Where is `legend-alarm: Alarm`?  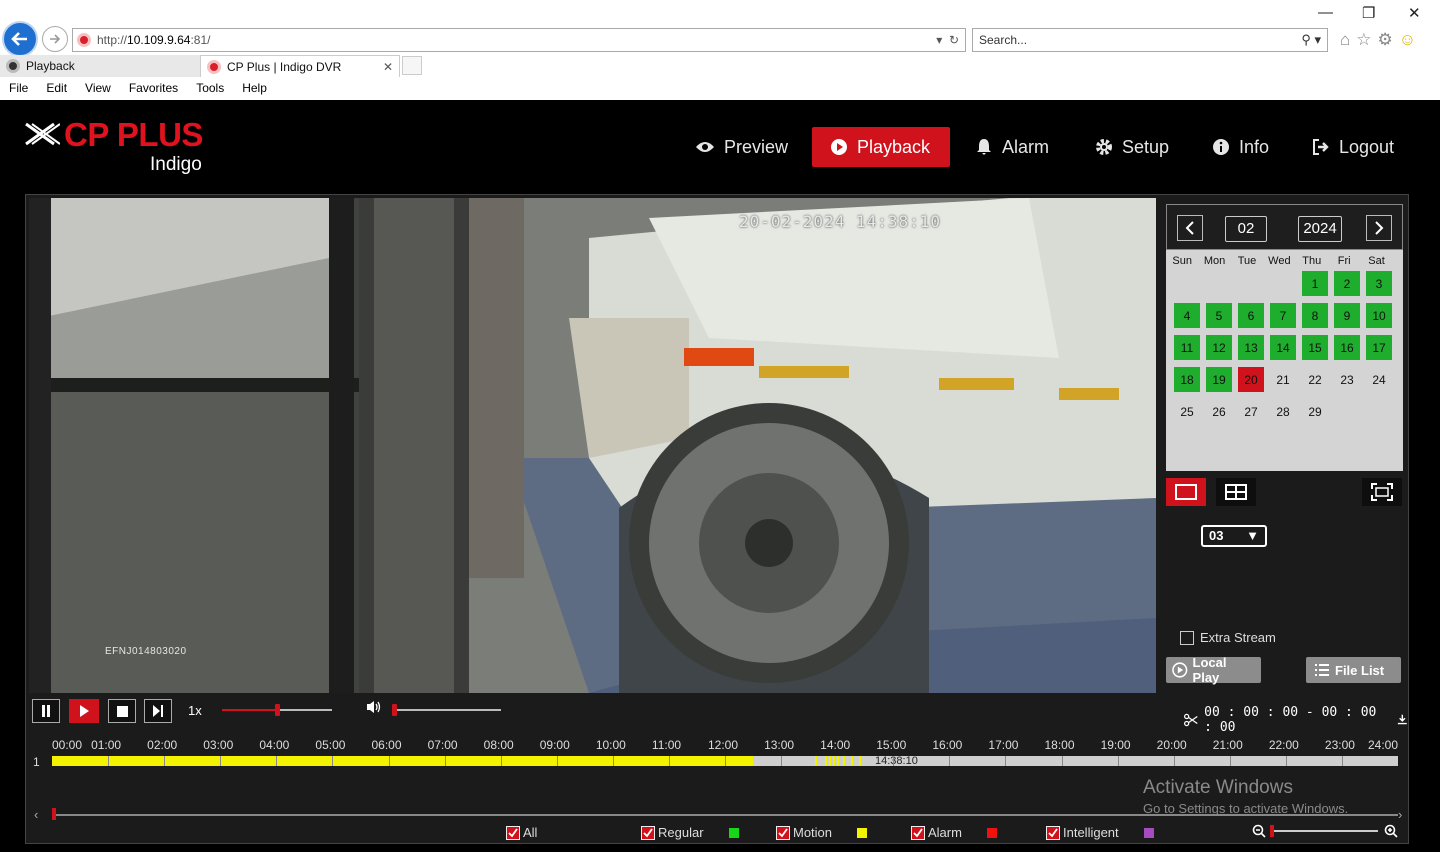 legend-alarm: Alarm is located at coordinates (954, 832).